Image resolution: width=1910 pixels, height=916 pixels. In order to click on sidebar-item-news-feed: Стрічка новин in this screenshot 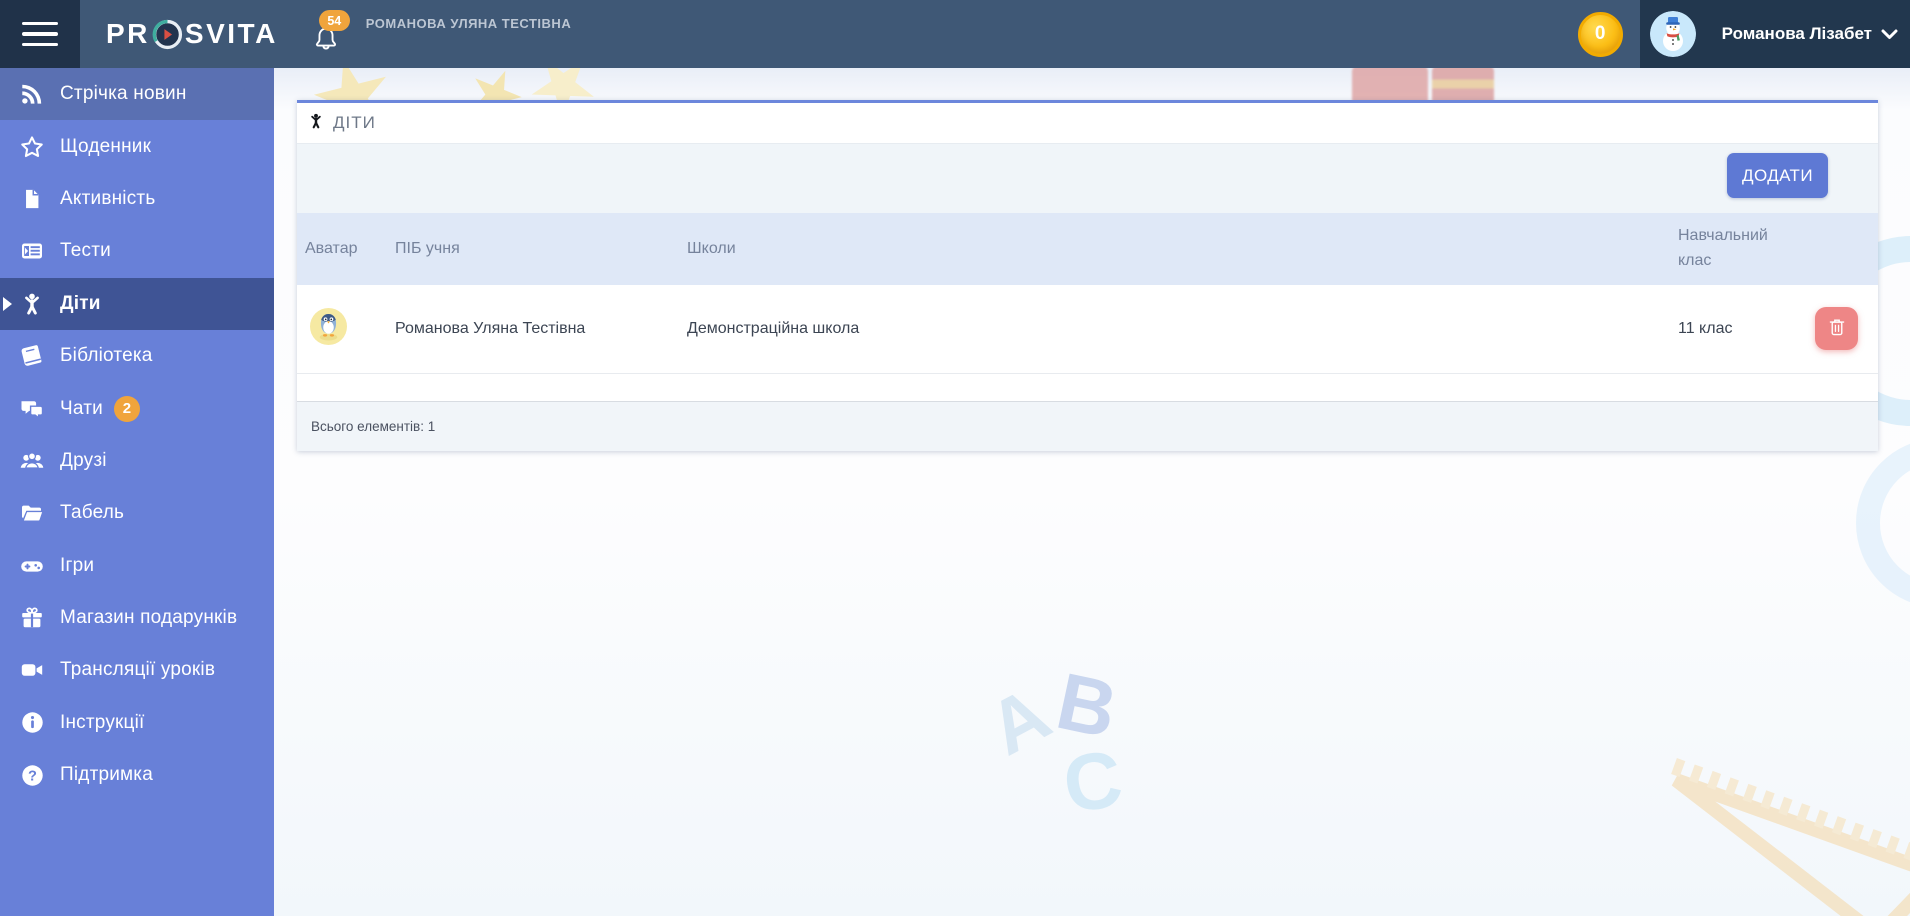, I will do `click(137, 94)`.